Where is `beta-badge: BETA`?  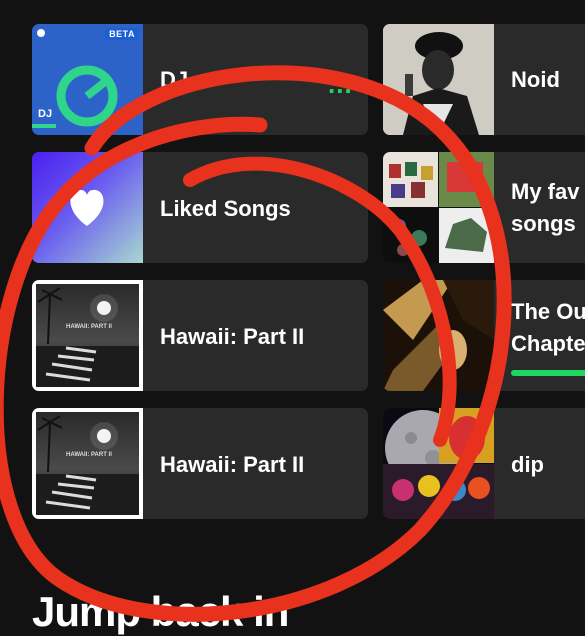 beta-badge: BETA is located at coordinates (122, 34).